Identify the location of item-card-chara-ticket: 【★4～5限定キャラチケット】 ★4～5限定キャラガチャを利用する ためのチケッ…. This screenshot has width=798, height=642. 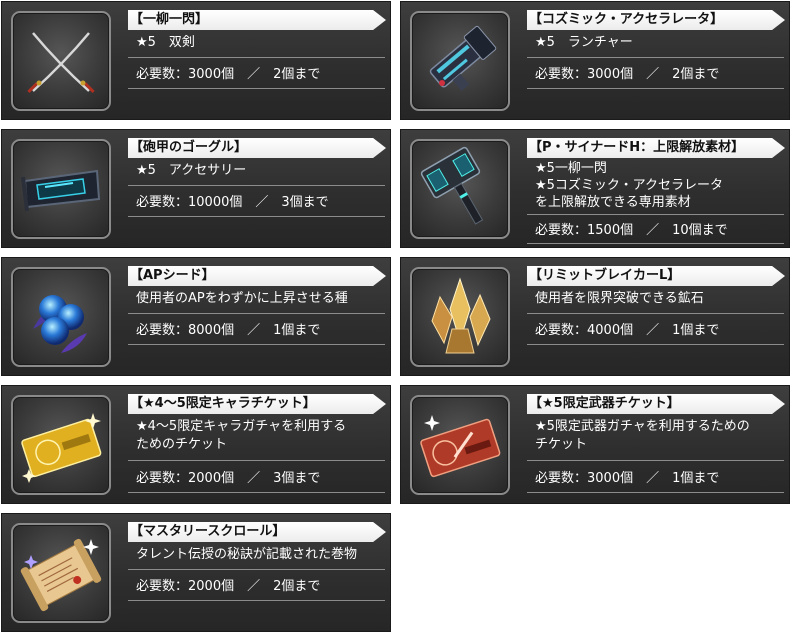
(196, 444).